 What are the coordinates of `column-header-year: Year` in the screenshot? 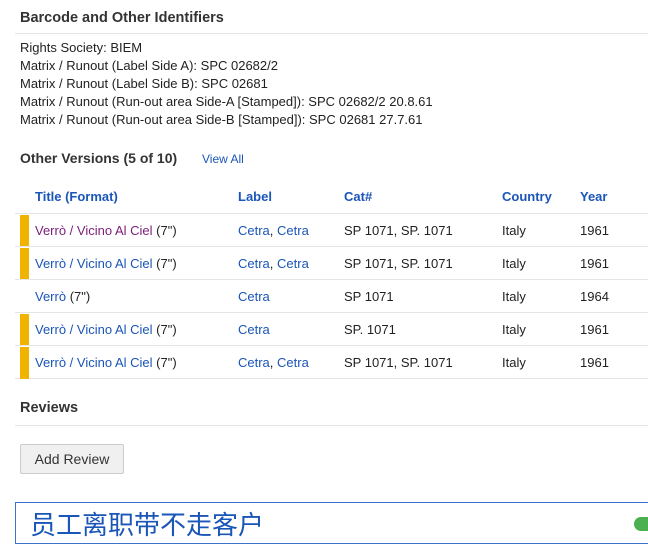 It's located at (593, 196).